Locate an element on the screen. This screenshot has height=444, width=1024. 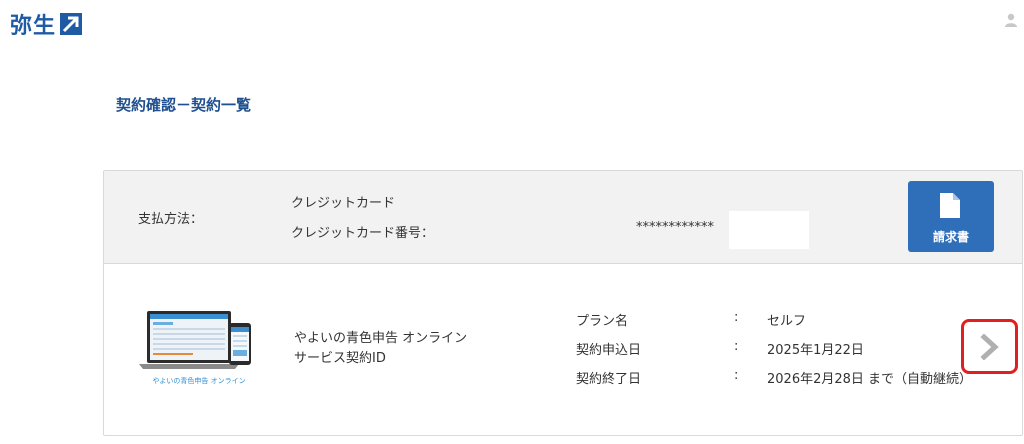
service-name-line2: サービス契約ID is located at coordinates (340, 358).